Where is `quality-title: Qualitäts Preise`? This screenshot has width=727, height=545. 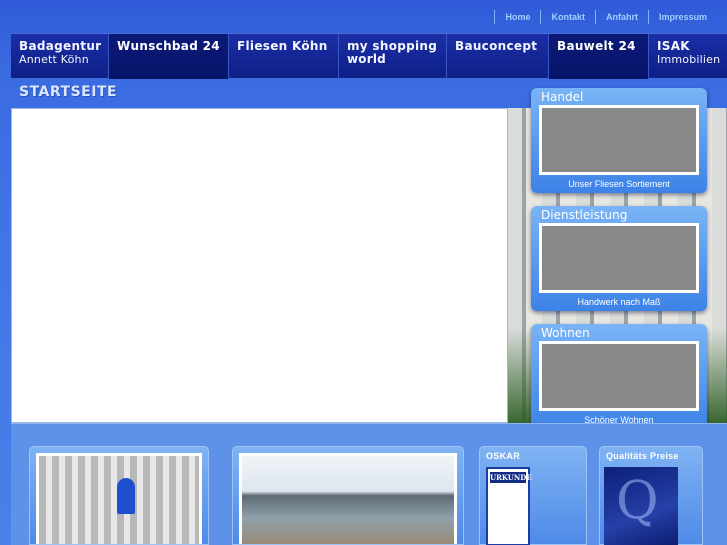
quality-title: Qualitäts Preise is located at coordinates (642, 456).